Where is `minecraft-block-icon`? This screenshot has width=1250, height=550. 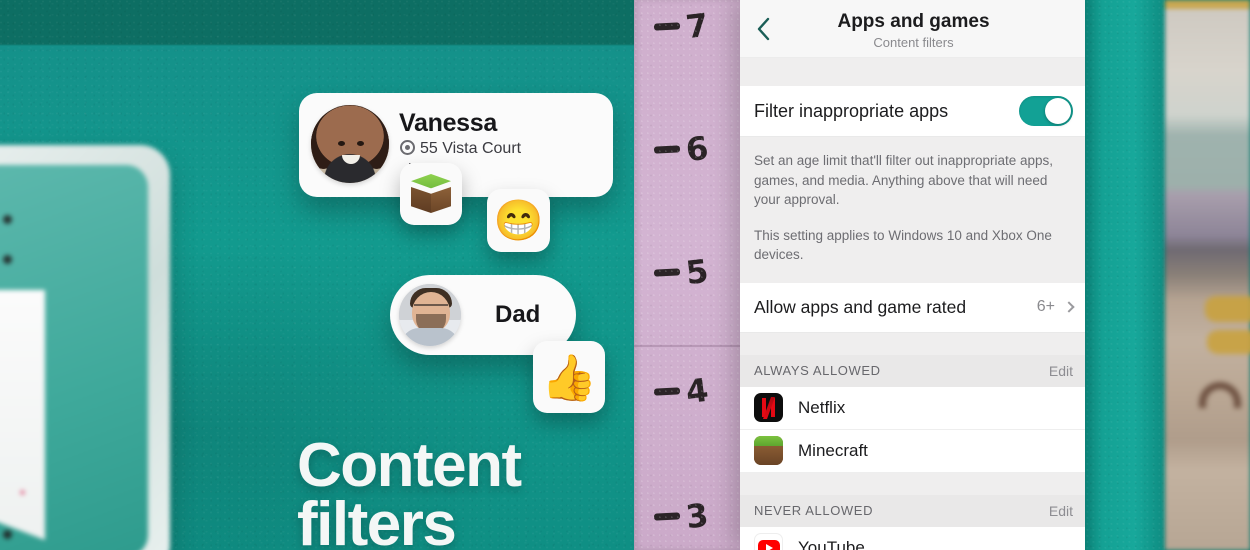 minecraft-block-icon is located at coordinates (431, 194).